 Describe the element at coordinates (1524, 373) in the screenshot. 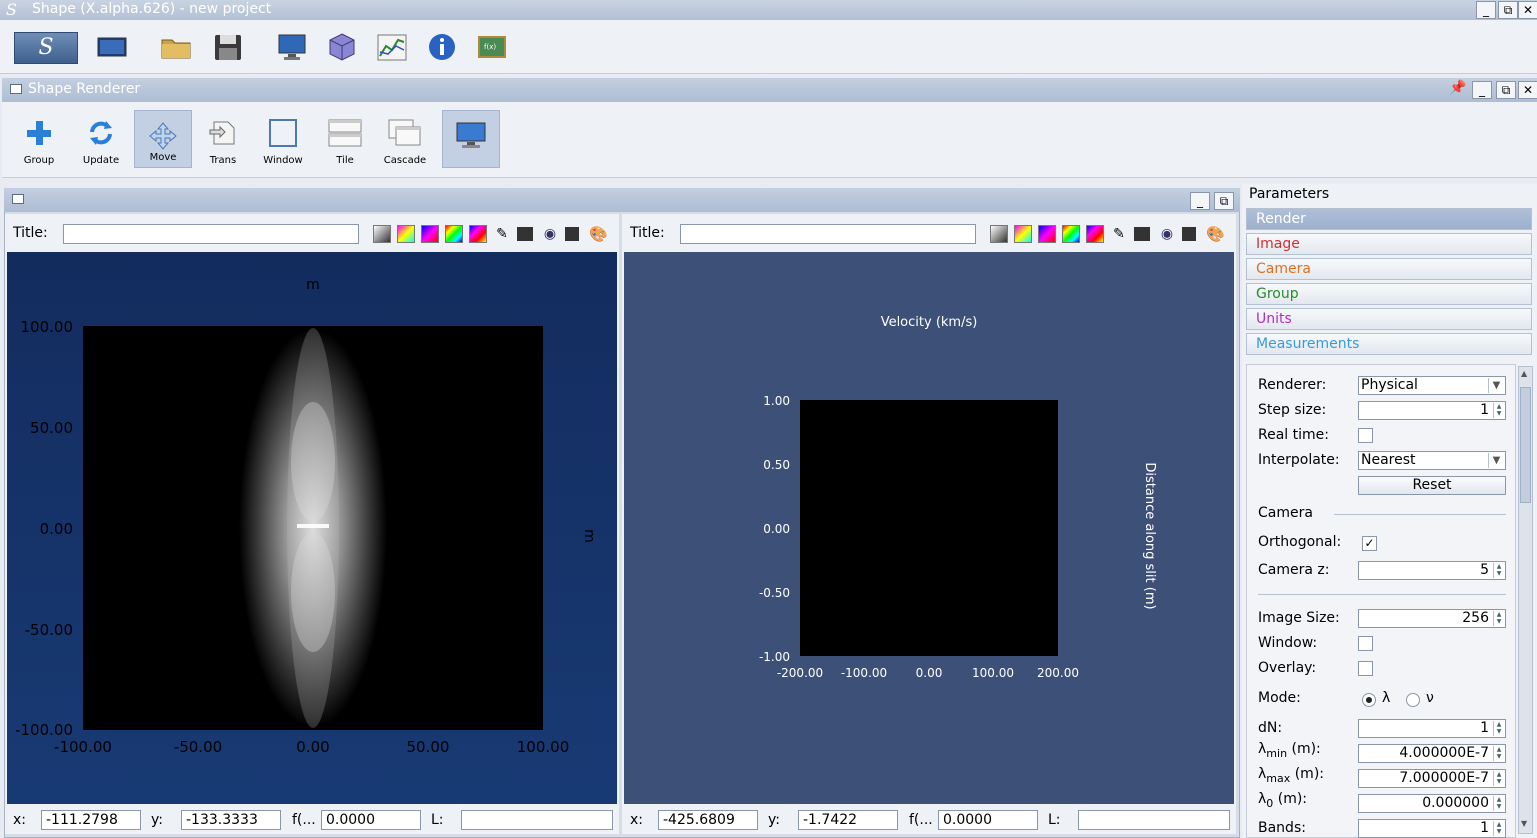

I see `scroll-up-icon: ▲` at that location.